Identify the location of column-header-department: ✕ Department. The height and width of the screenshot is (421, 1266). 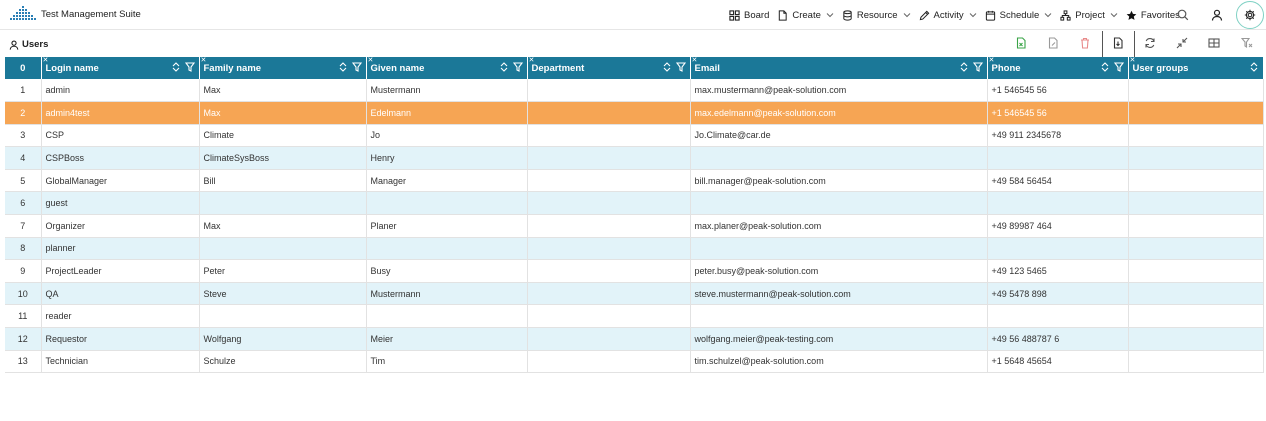
(609, 67).